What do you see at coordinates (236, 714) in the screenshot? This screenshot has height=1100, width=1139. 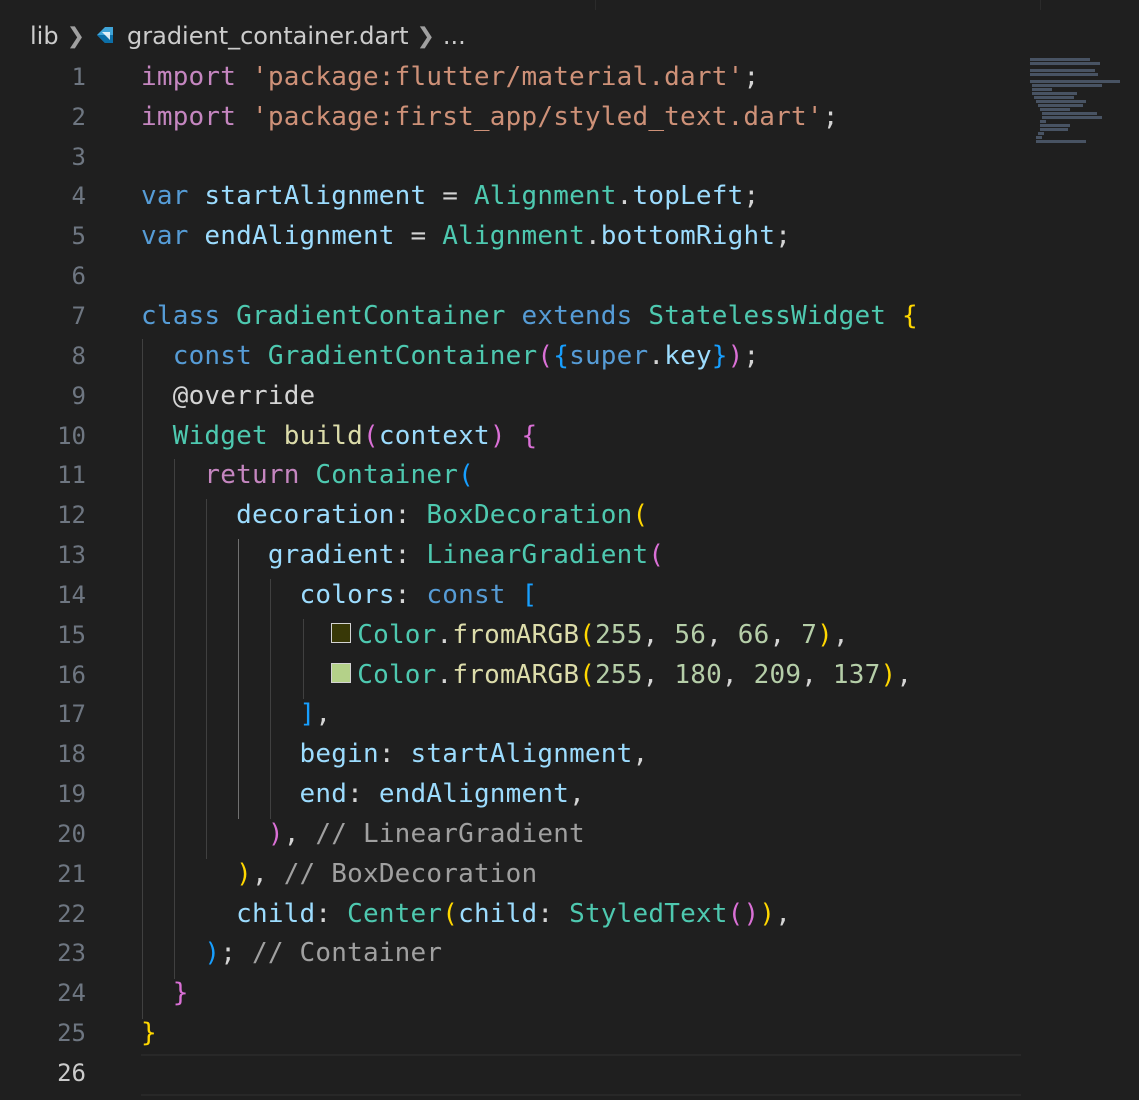 I see `code-text: ],` at bounding box center [236, 714].